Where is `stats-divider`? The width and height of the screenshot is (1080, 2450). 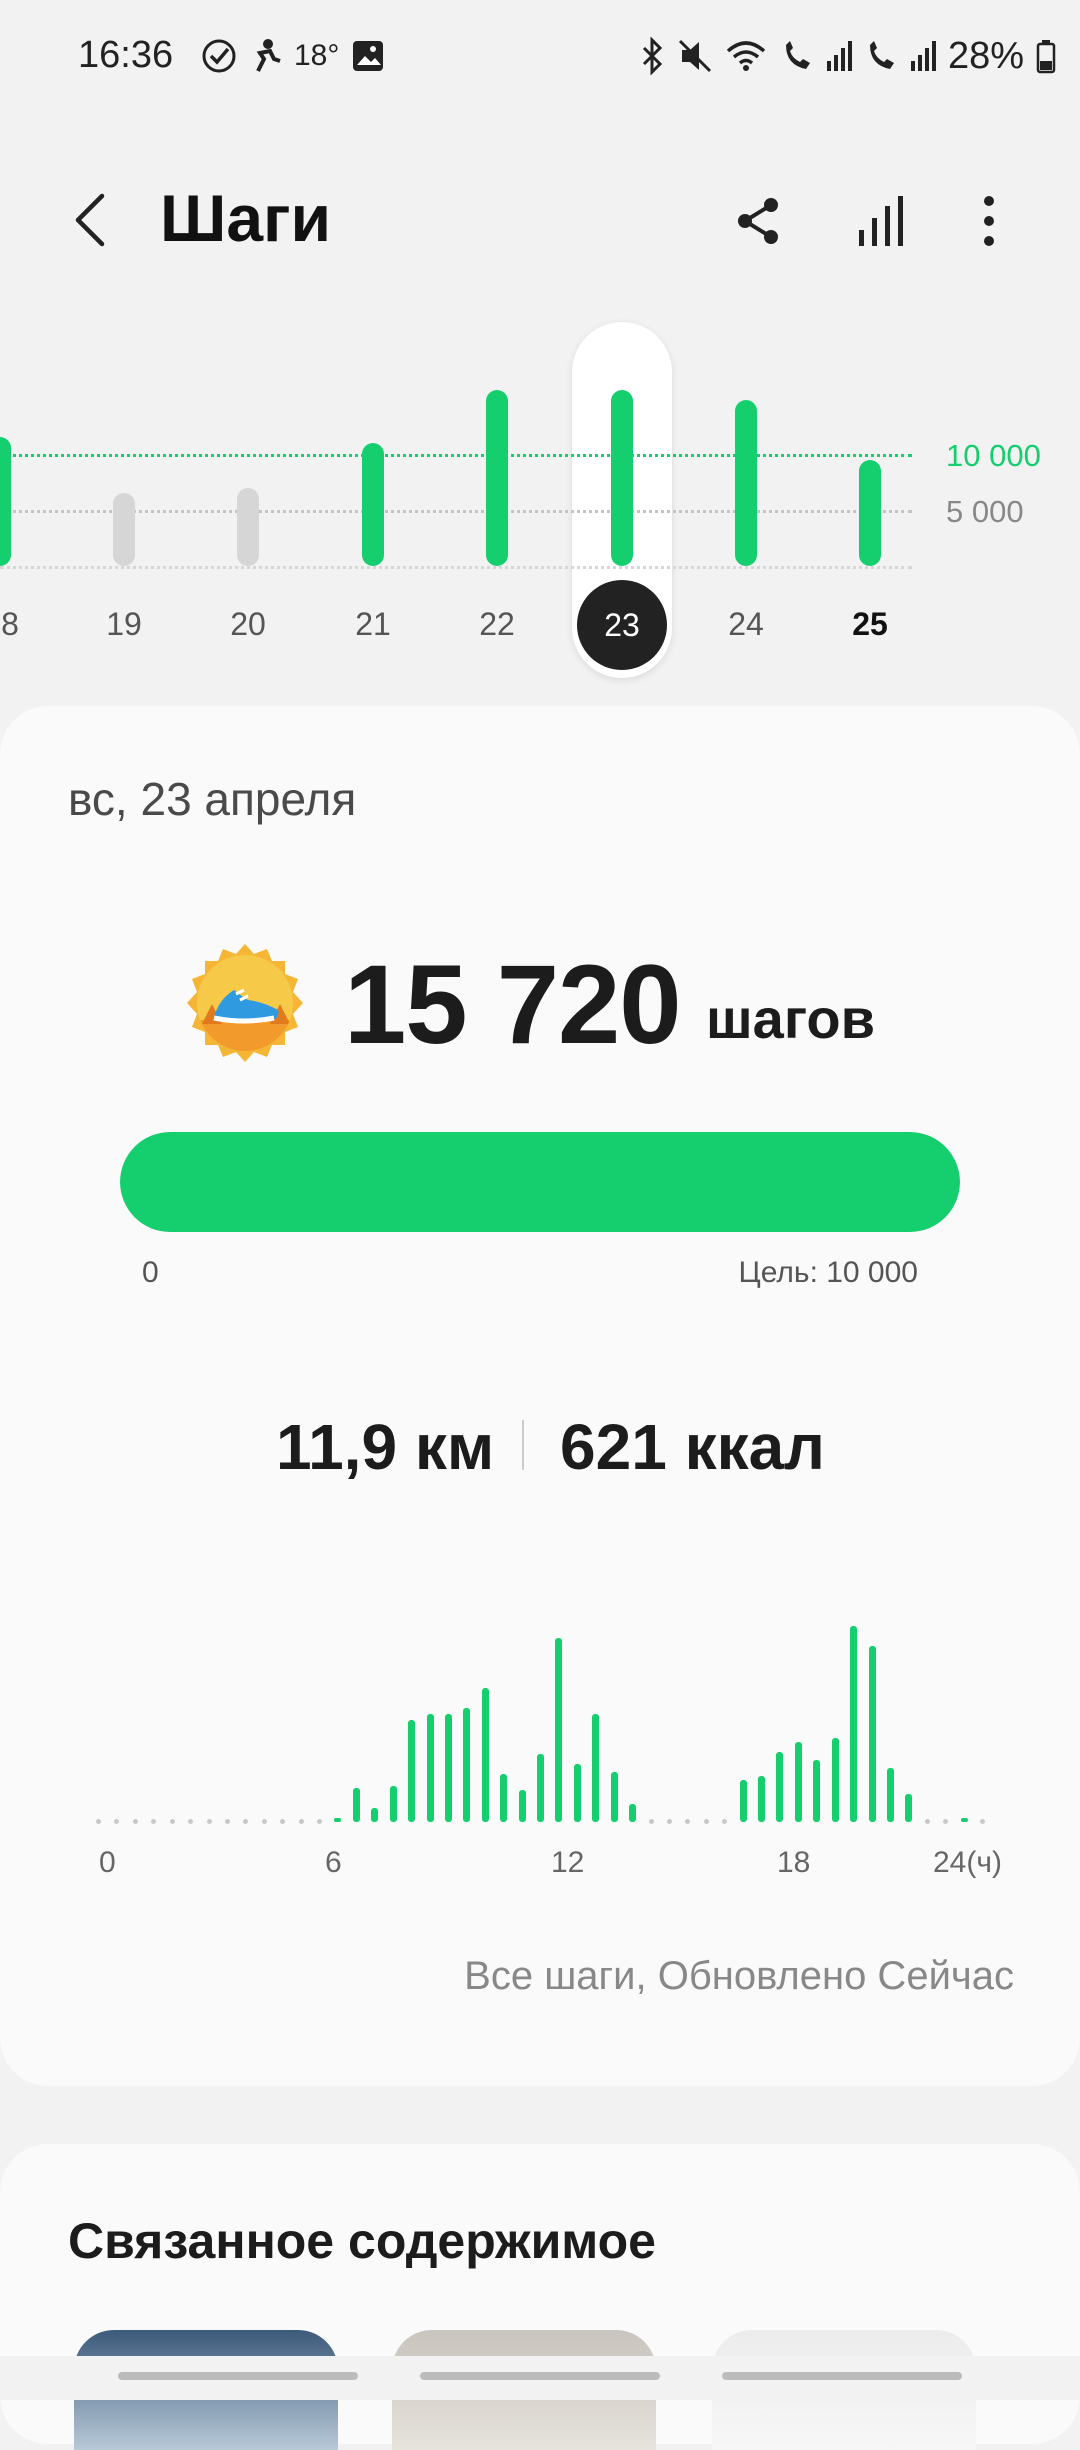 stats-divider is located at coordinates (523, 1445).